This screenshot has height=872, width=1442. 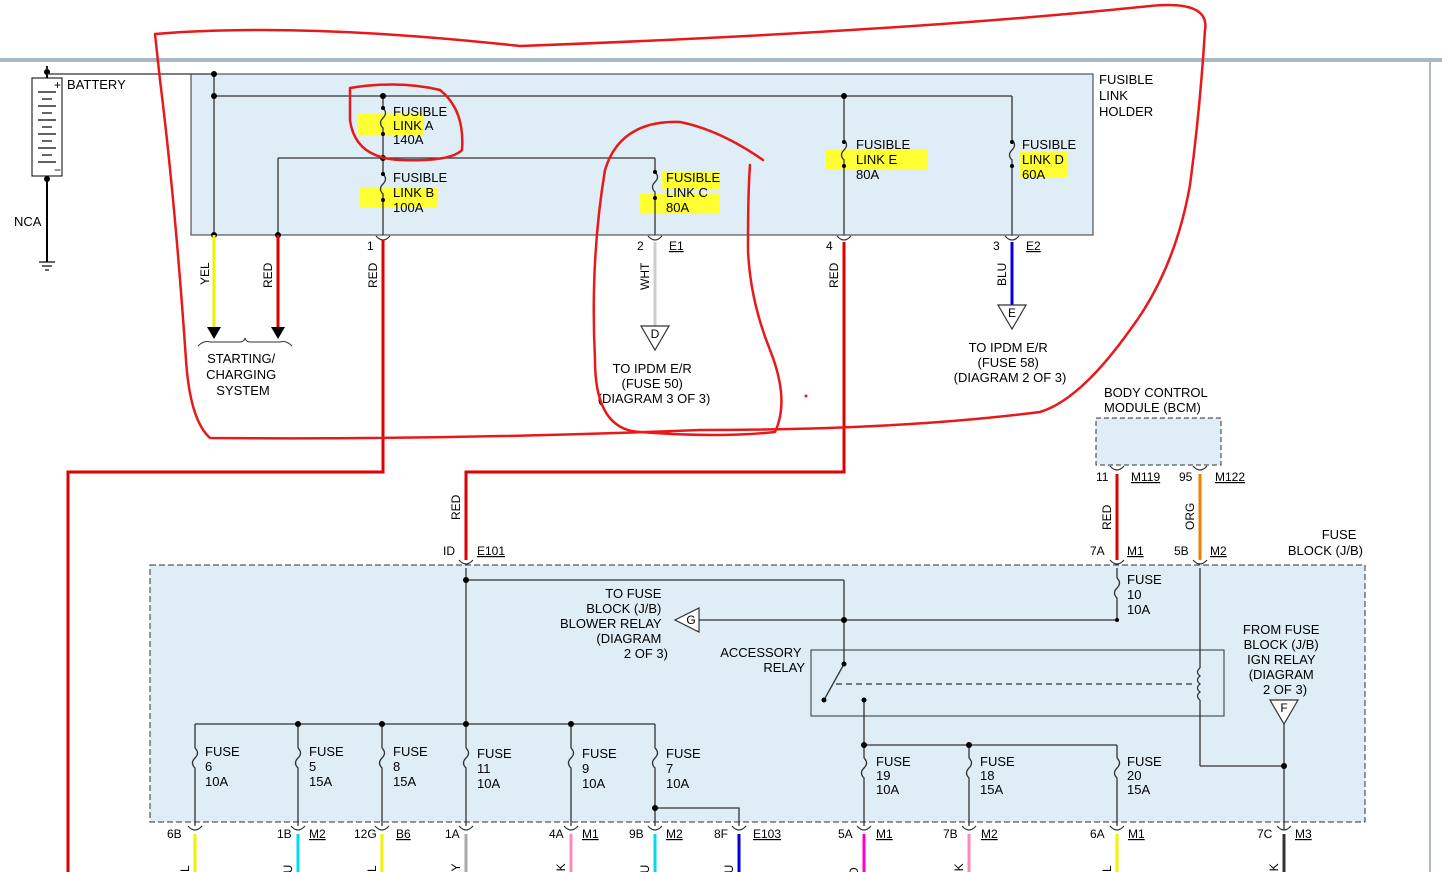 I want to click on ipdm-fuse50-label: TO IPDM E/R (FUSE 50) (DIAGRAM 3 OF 3), so click(x=654, y=383).